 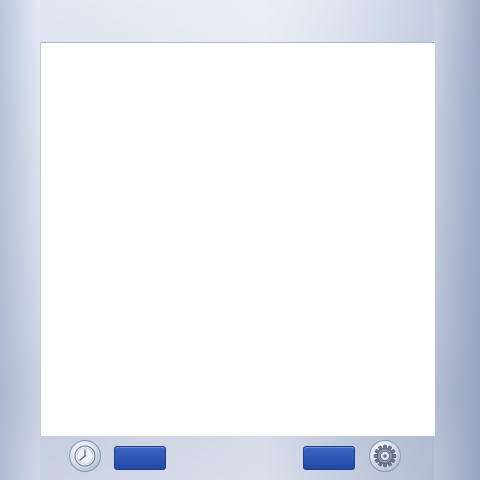 I want to click on clock-button, so click(x=85, y=456).